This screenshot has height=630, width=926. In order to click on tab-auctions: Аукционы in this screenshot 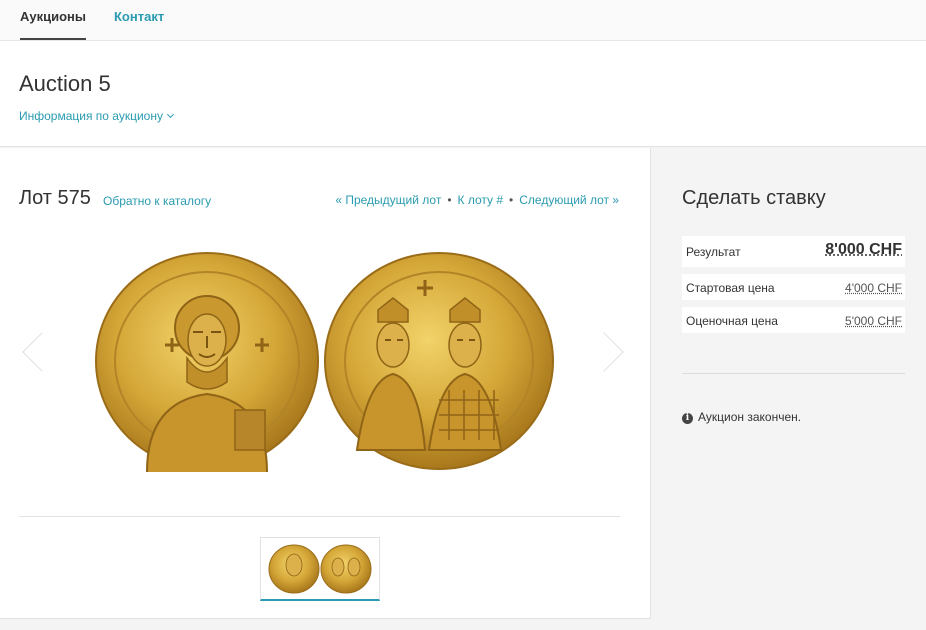, I will do `click(53, 24)`.